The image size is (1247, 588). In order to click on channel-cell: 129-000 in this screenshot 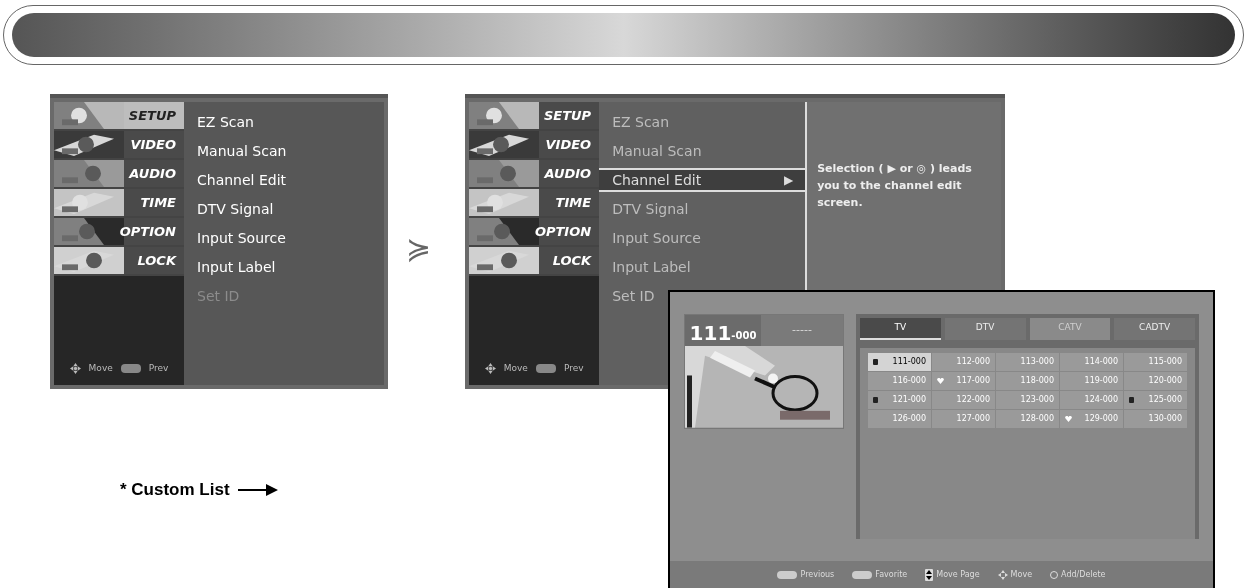, I will do `click(1091, 419)`.